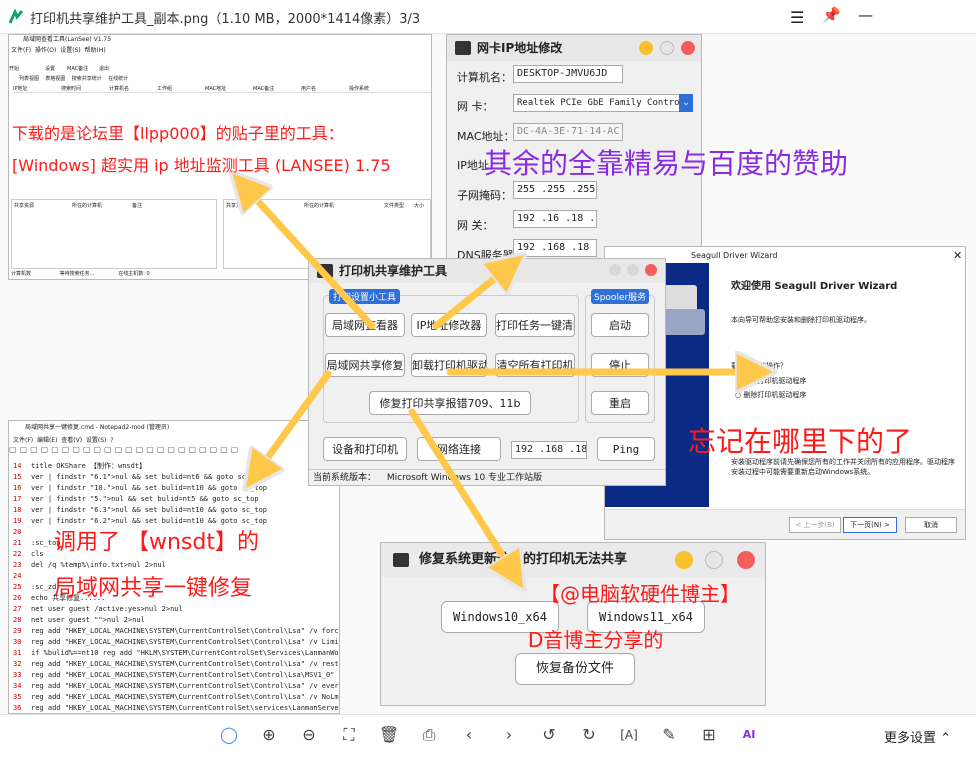  What do you see at coordinates (800, 441) in the screenshot?
I see `annotation-forgot-source: 忘记在哪里下的了` at bounding box center [800, 441].